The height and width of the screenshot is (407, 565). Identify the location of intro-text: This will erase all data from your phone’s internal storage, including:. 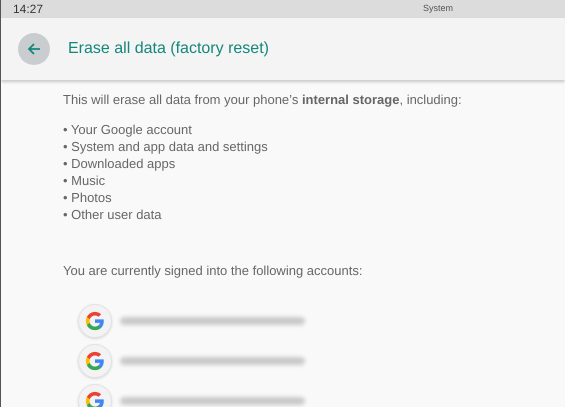
(263, 100).